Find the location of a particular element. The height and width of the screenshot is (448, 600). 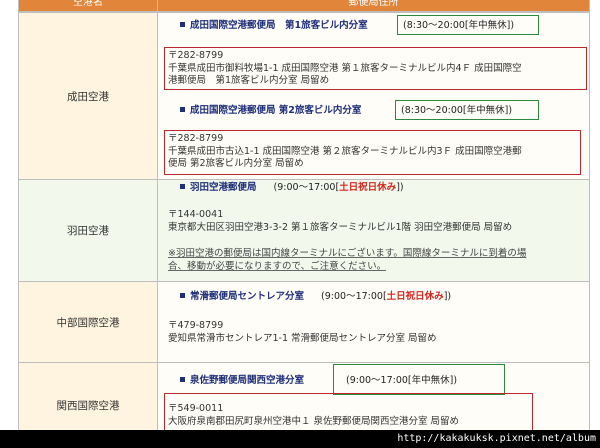

address-line: 愛知県常滑市セントレア1-1 常滑郵便局セントレア分室 局留め is located at coordinates (302, 338).